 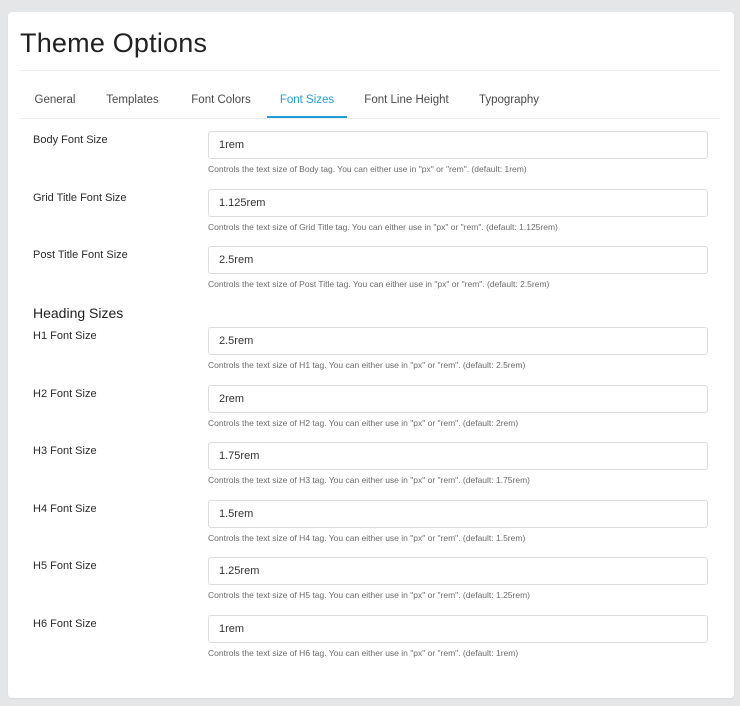 What do you see at coordinates (80, 198) in the screenshot?
I see `grid-title-font-size-label: Grid Title Font Size` at bounding box center [80, 198].